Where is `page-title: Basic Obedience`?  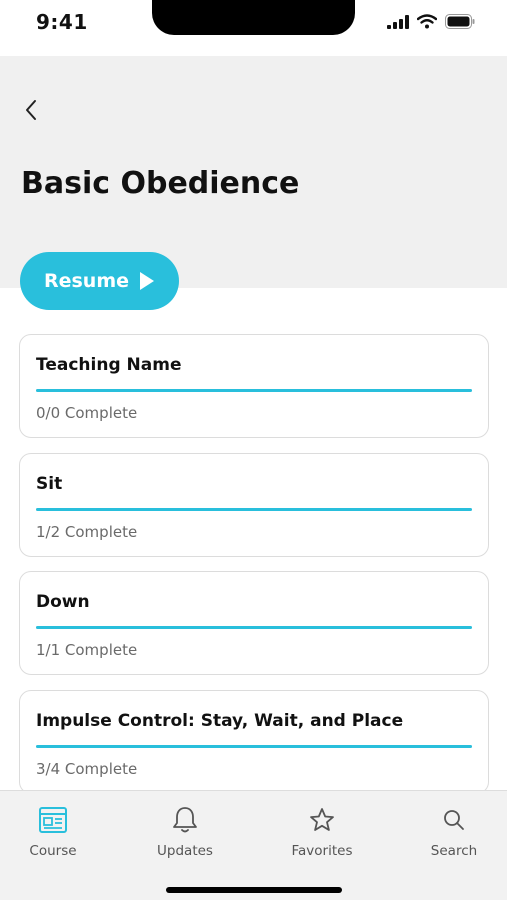
page-title: Basic Obedience is located at coordinates (160, 183).